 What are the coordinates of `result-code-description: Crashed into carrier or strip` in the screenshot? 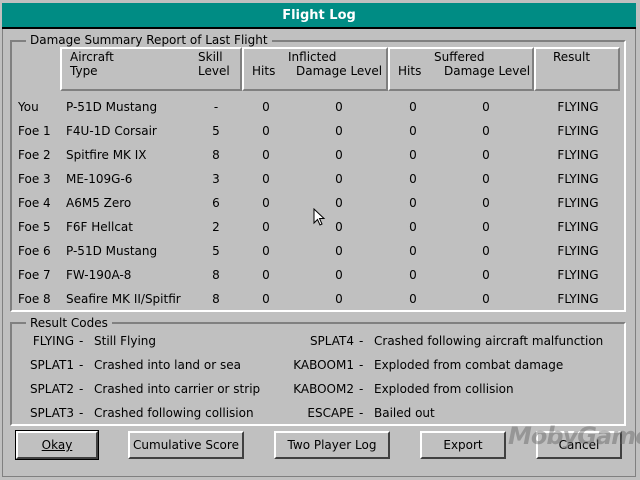 It's located at (177, 389).